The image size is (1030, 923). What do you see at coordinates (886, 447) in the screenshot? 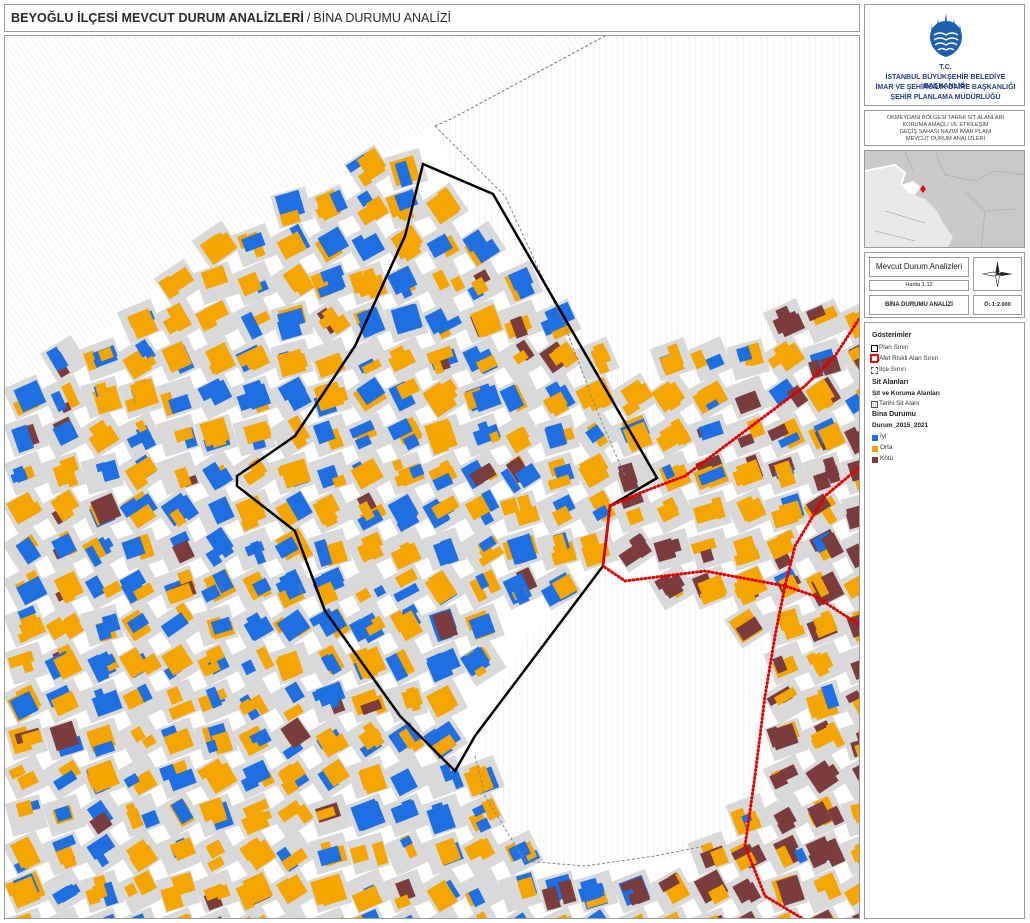
I see `legend-medium: Orta` at bounding box center [886, 447].